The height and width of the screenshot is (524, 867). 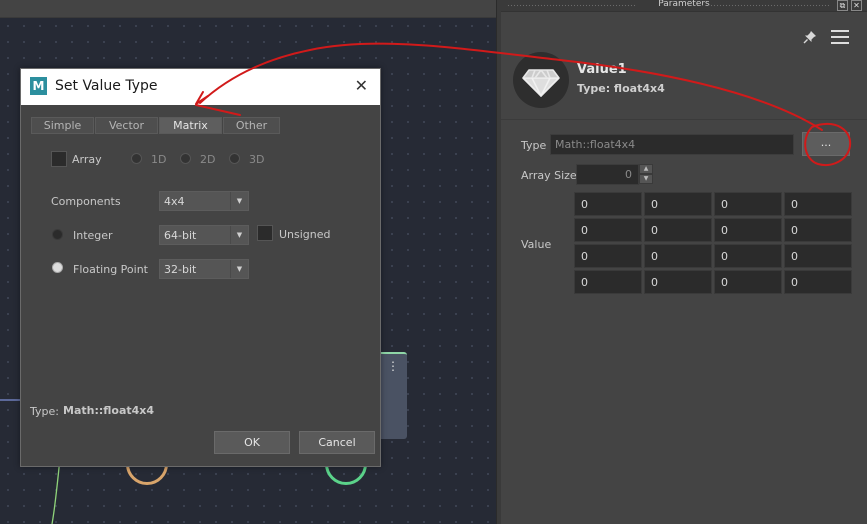 I want to click on dialog-titlebar: M Set Value Type ✕, so click(x=200, y=87).